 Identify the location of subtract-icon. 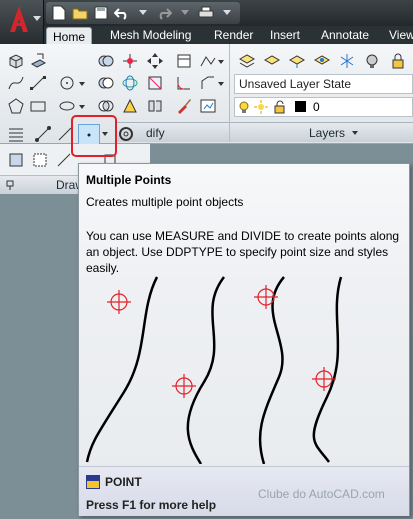
(106, 83).